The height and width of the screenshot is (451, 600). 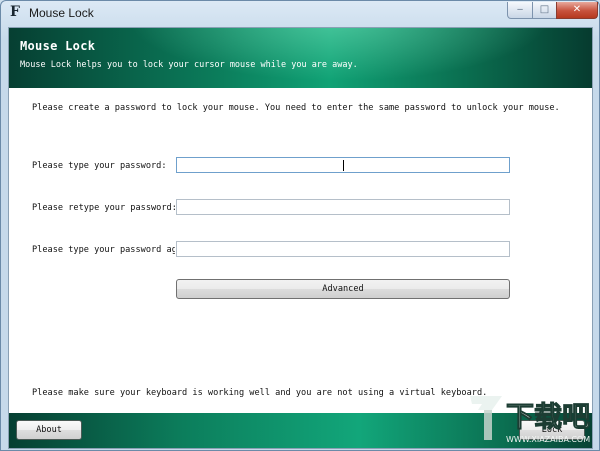 I want to click on advanced-button: Advanced, so click(x=343, y=289).